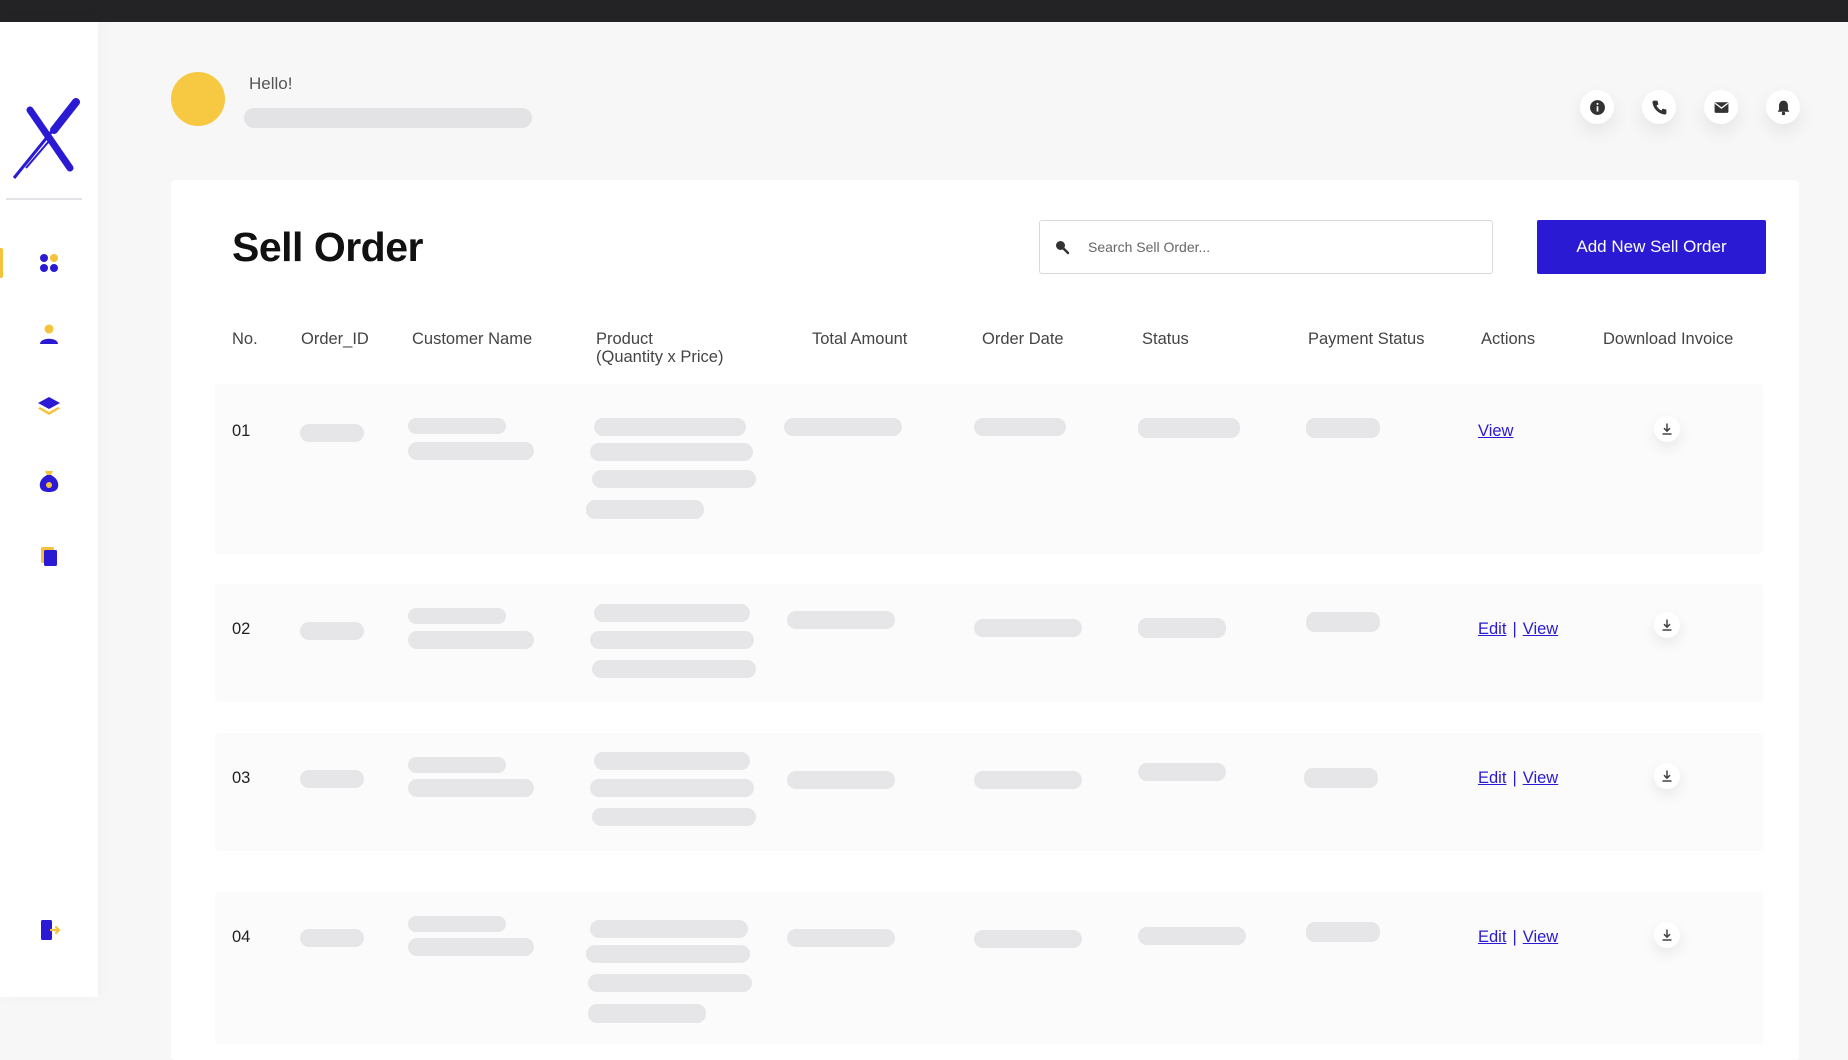 This screenshot has width=1848, height=1060. What do you see at coordinates (660, 357) in the screenshot?
I see `column-header-product-subtitle: (Quantity x Price)` at bounding box center [660, 357].